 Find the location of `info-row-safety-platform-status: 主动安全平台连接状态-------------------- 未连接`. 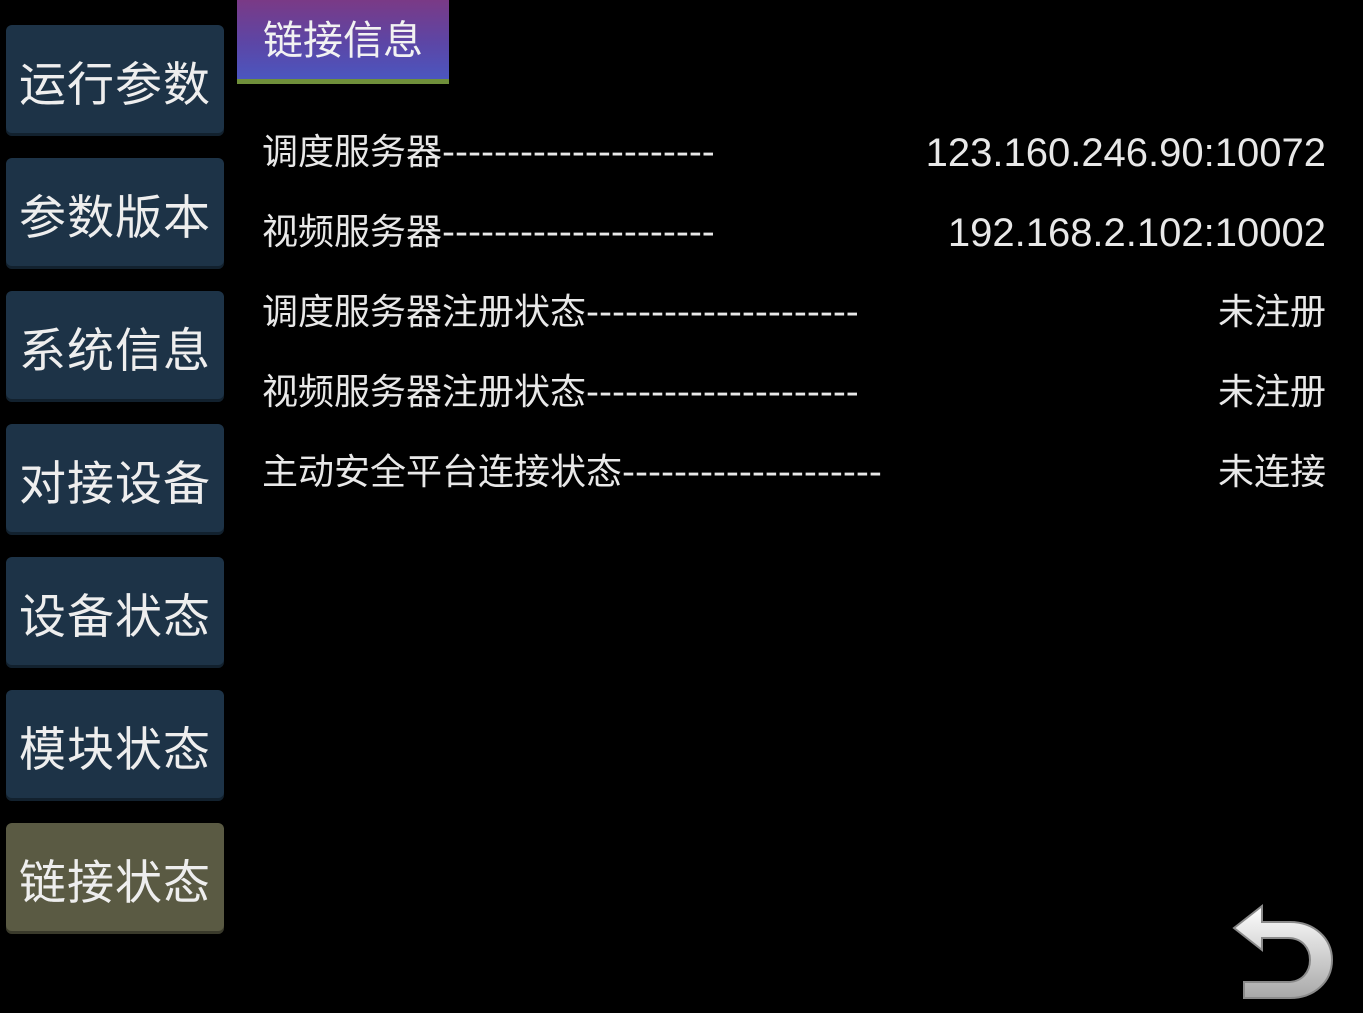

info-row-safety-platform-status: 主动安全平台连接状态-------------------- 未连接 is located at coordinates (794, 473).